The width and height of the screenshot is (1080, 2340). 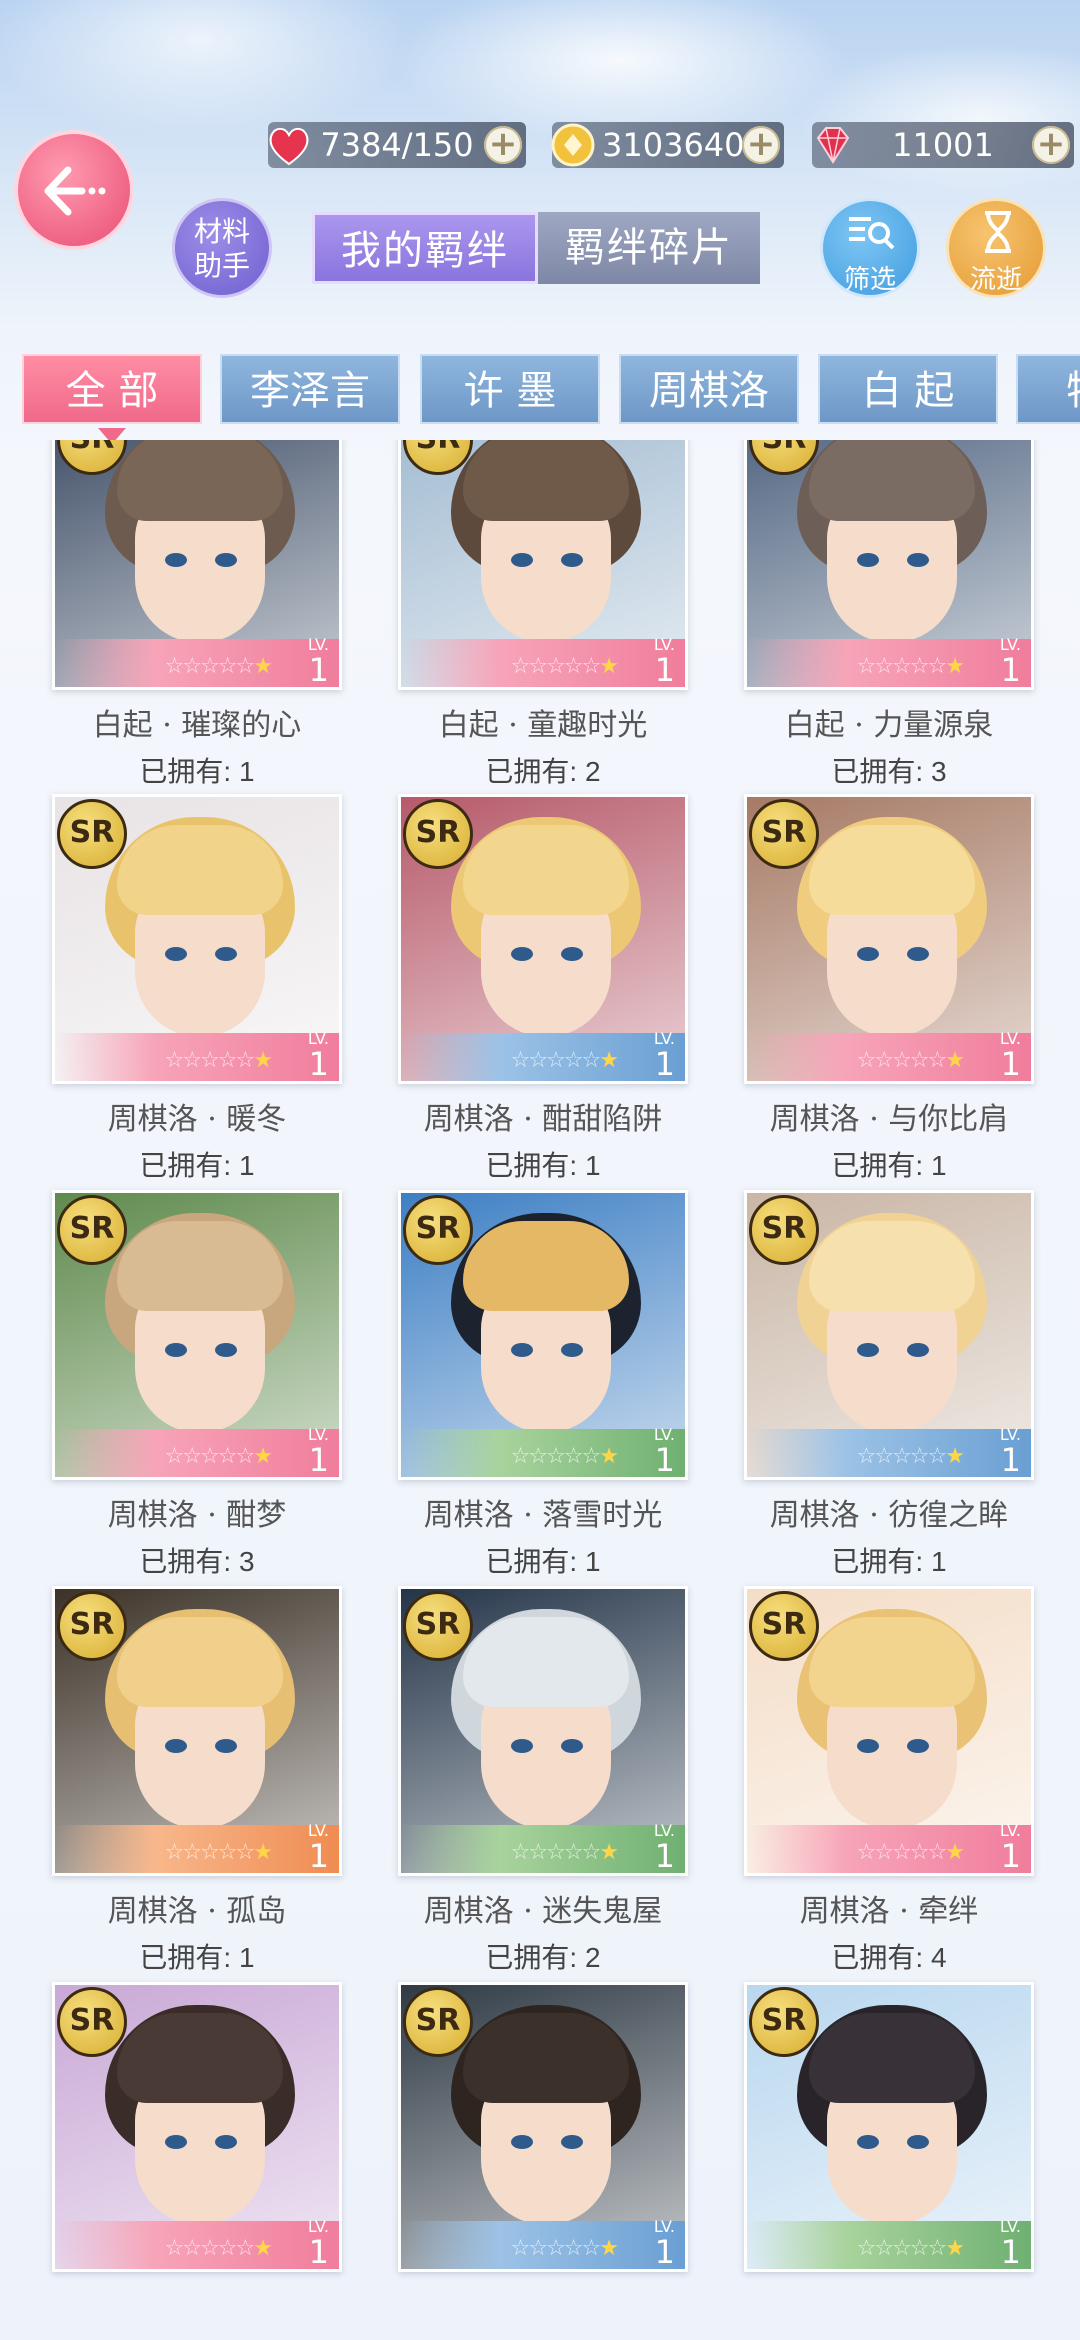 What do you see at coordinates (709, 389) in the screenshot?
I see `tab-zhou-qiluo: 周棋洛` at bounding box center [709, 389].